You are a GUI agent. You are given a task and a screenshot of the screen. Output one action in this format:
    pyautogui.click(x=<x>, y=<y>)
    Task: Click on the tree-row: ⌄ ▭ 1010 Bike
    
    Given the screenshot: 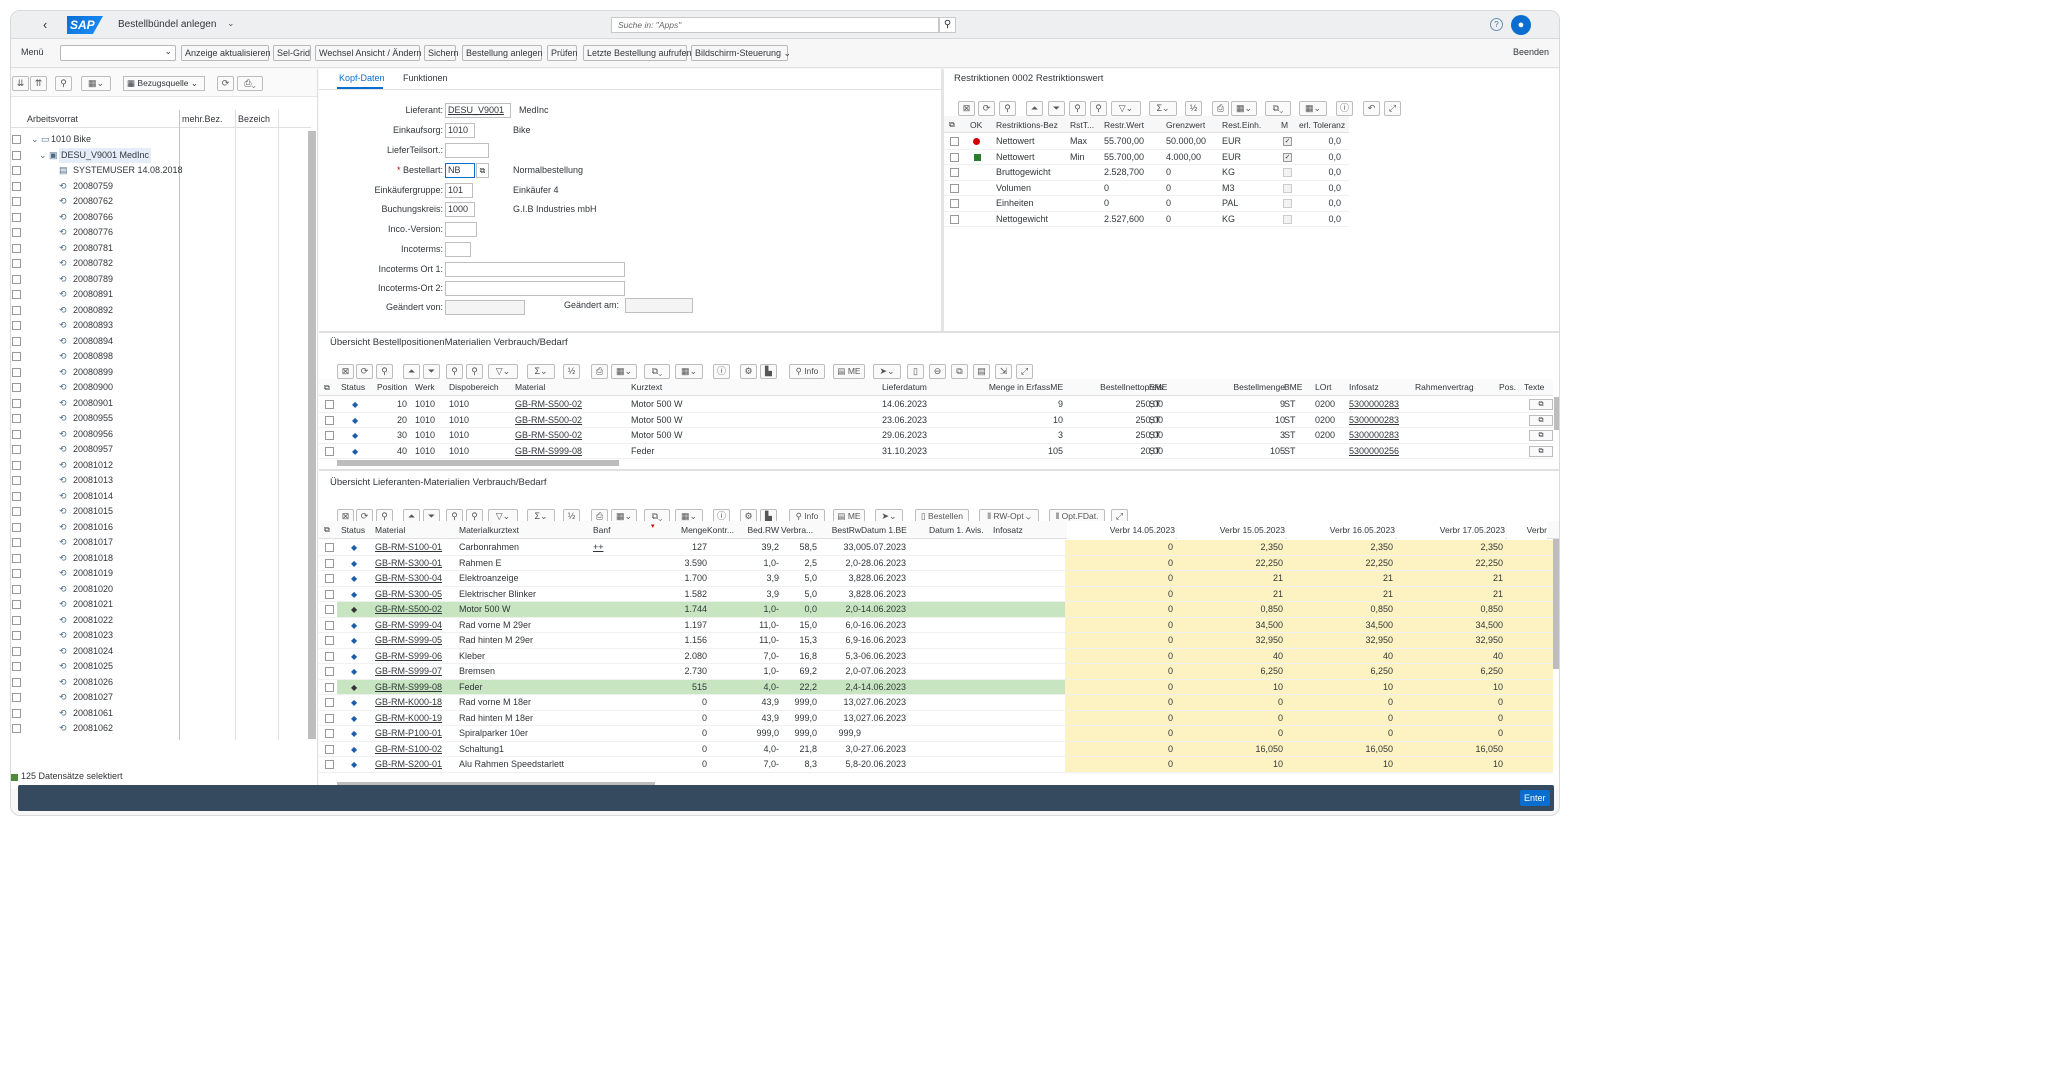 What is the action you would take?
    pyautogui.click(x=159, y=140)
    